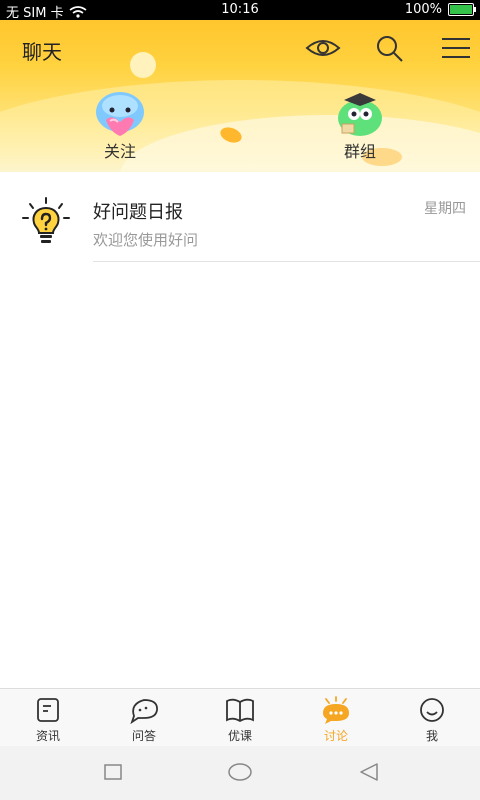 The image size is (480, 800). I want to click on chat-item: 好问题日报 星期四 欢迎您使用好问, so click(240, 222).